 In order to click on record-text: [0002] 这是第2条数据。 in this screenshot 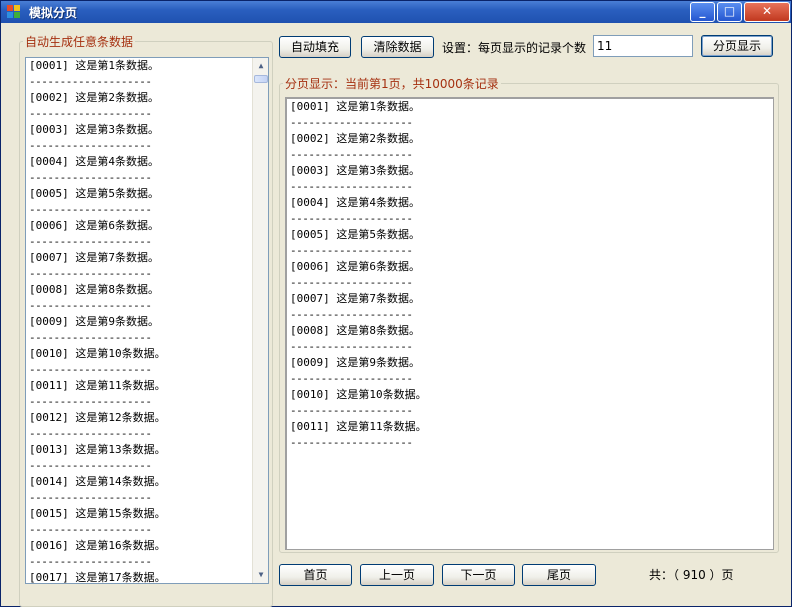, I will do `click(94, 97)`.